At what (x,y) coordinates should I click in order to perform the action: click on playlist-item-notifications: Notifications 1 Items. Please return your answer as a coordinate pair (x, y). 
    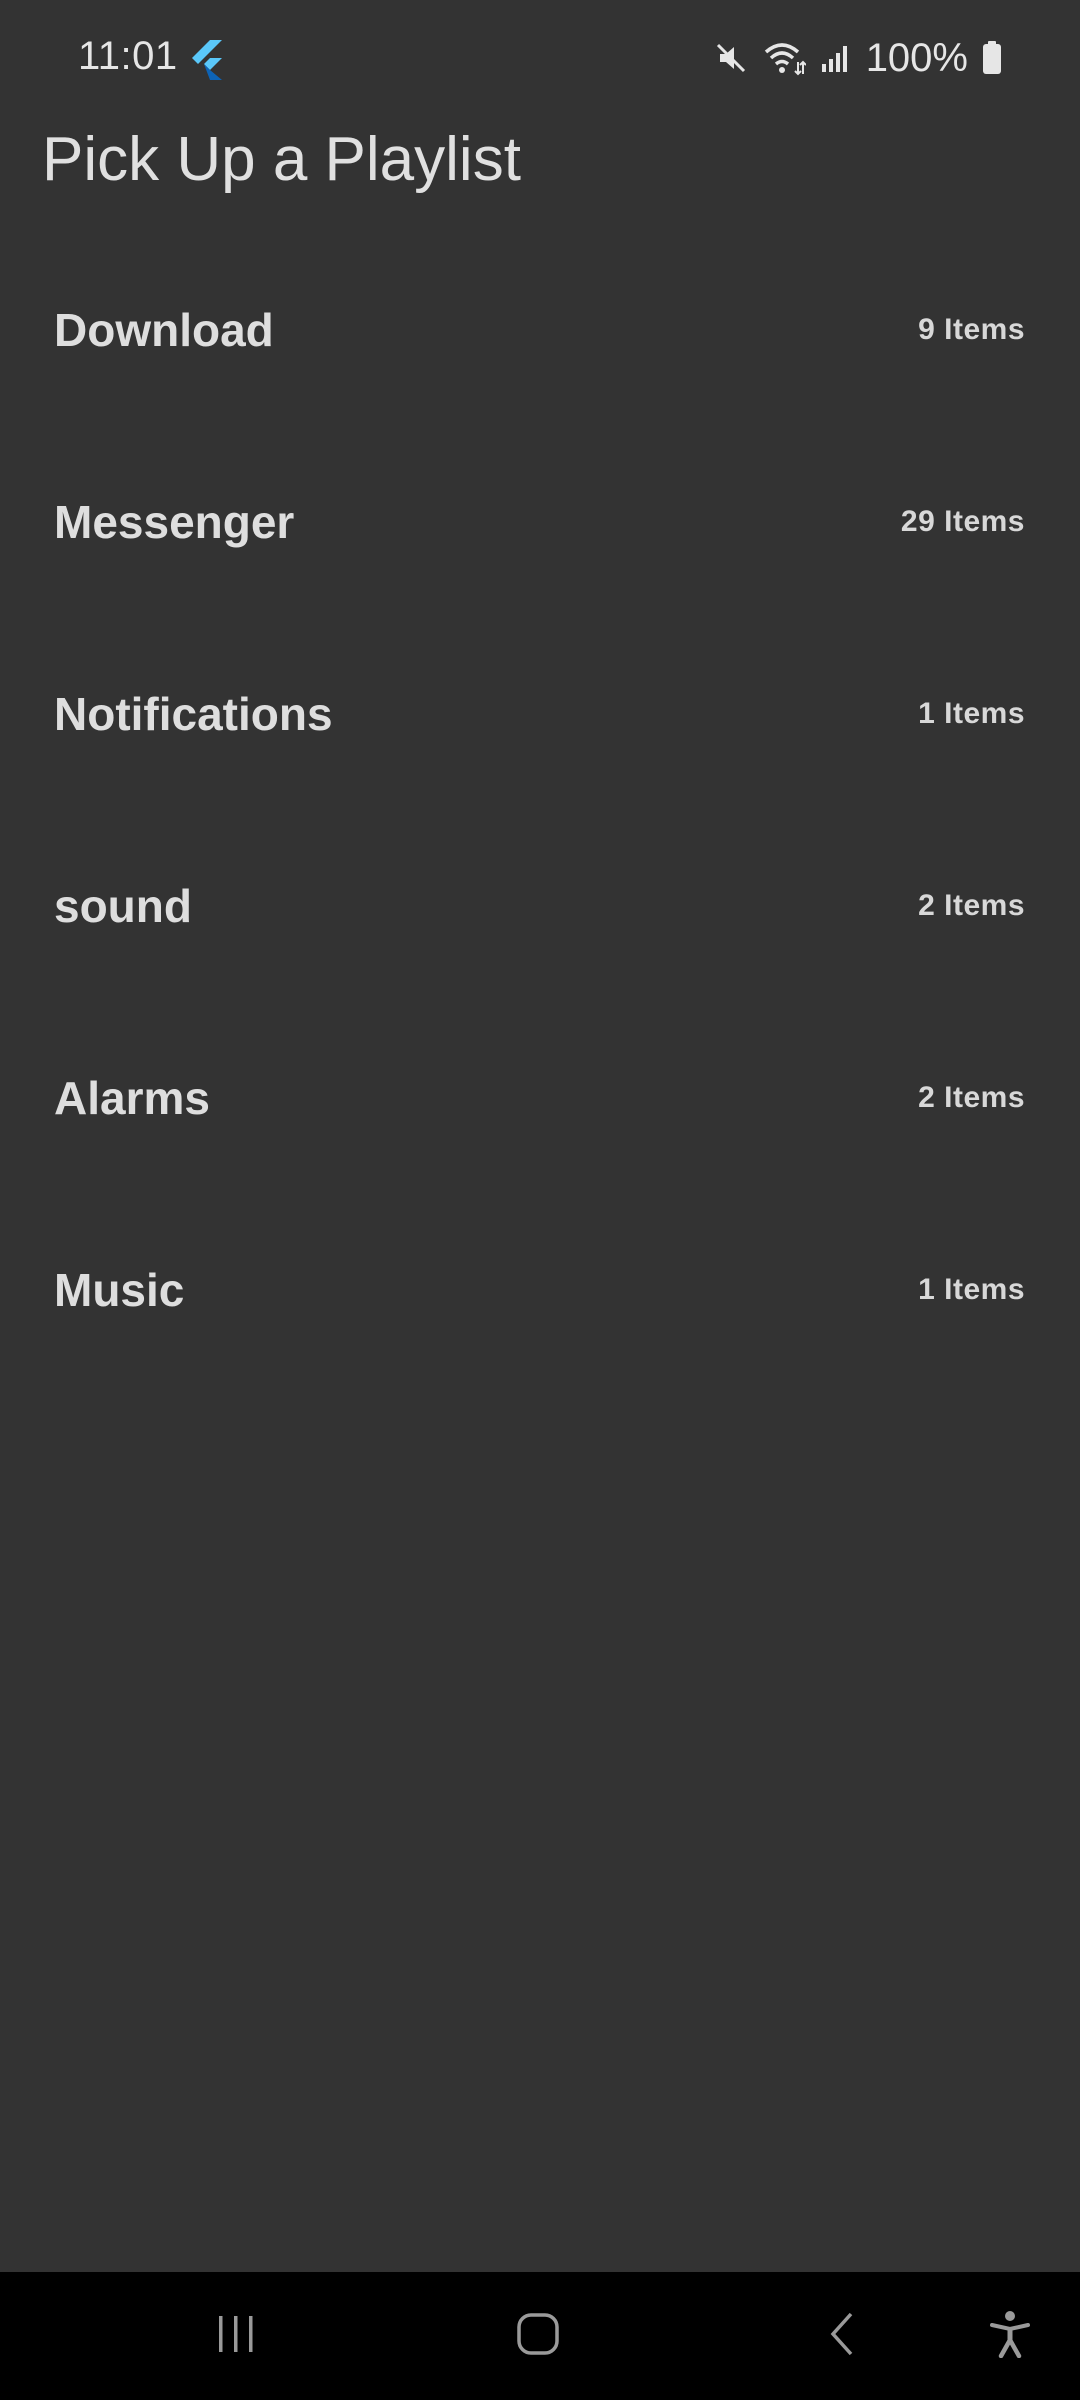
    Looking at the image, I should click on (540, 714).